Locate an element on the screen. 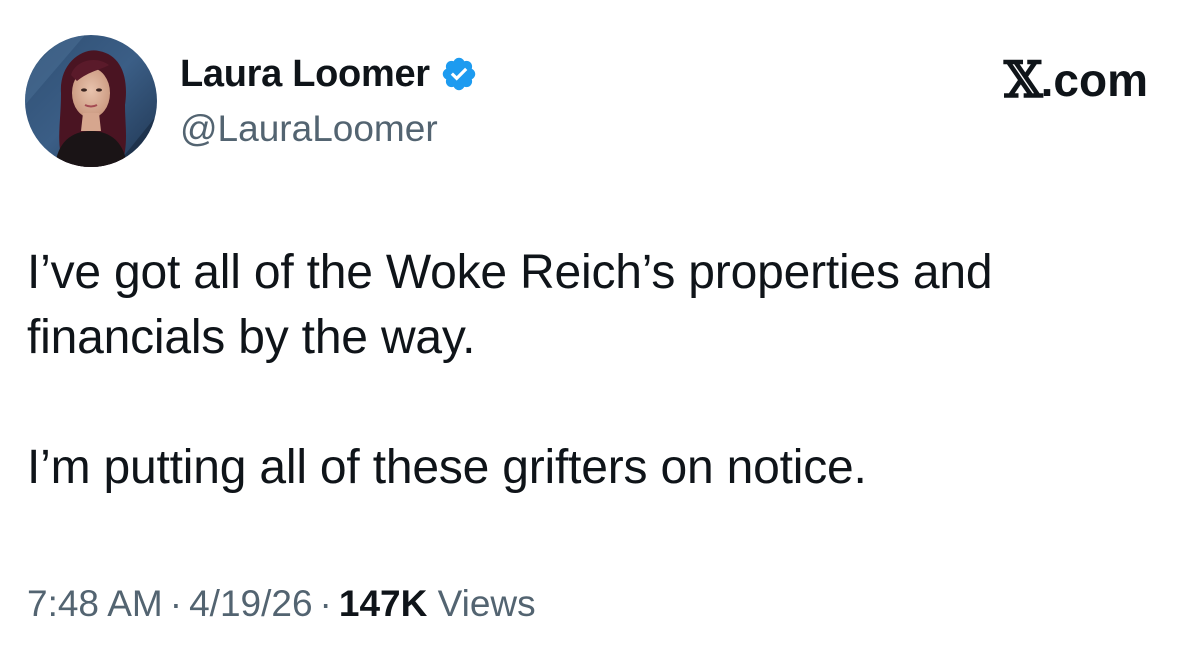  brand-tld: .com is located at coordinates (1094, 79).